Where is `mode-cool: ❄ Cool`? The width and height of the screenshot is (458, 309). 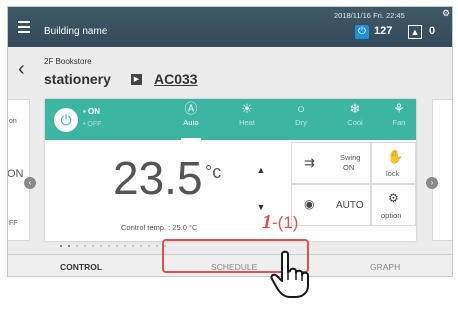
mode-cool: ❄ Cool is located at coordinates (355, 115).